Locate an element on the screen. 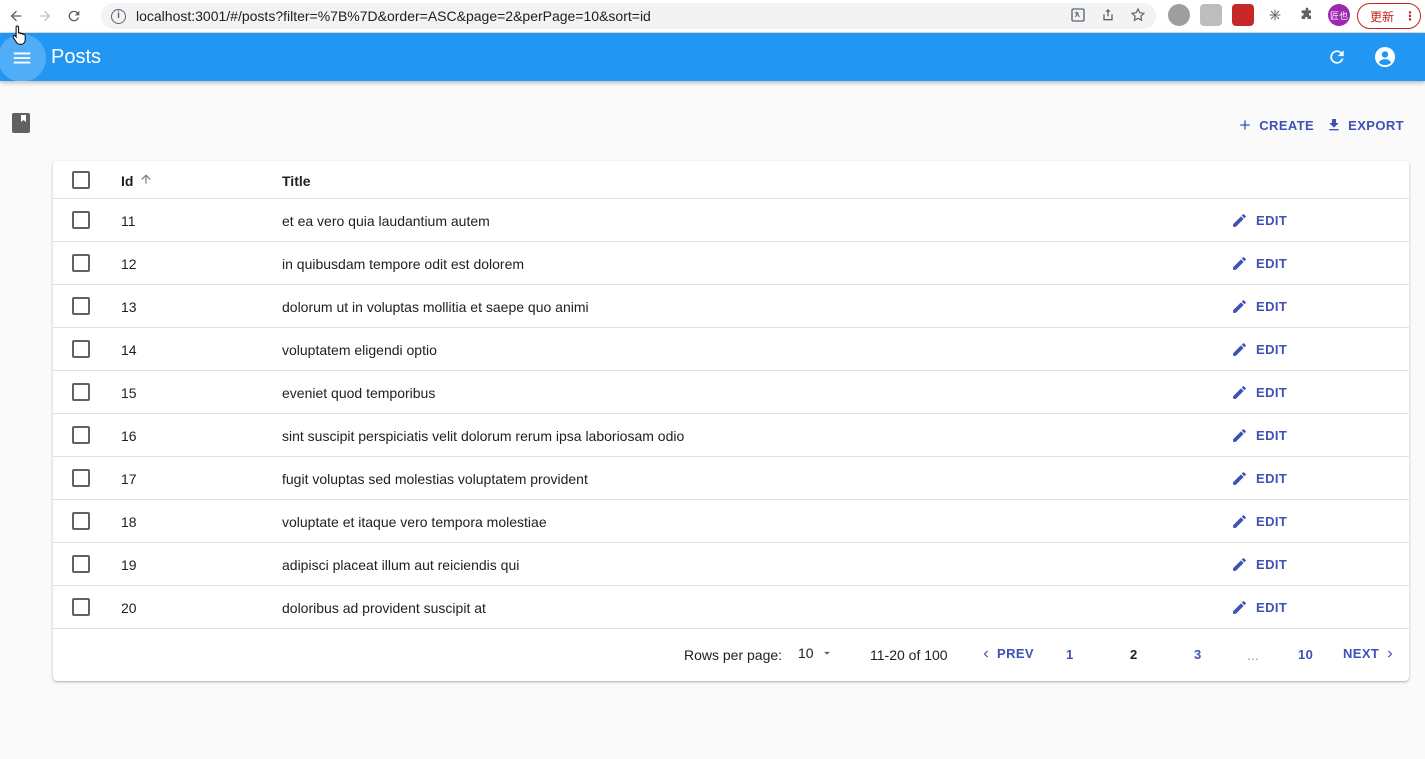 This screenshot has width=1425, height=759. export-label: EXPORT is located at coordinates (1376, 125).